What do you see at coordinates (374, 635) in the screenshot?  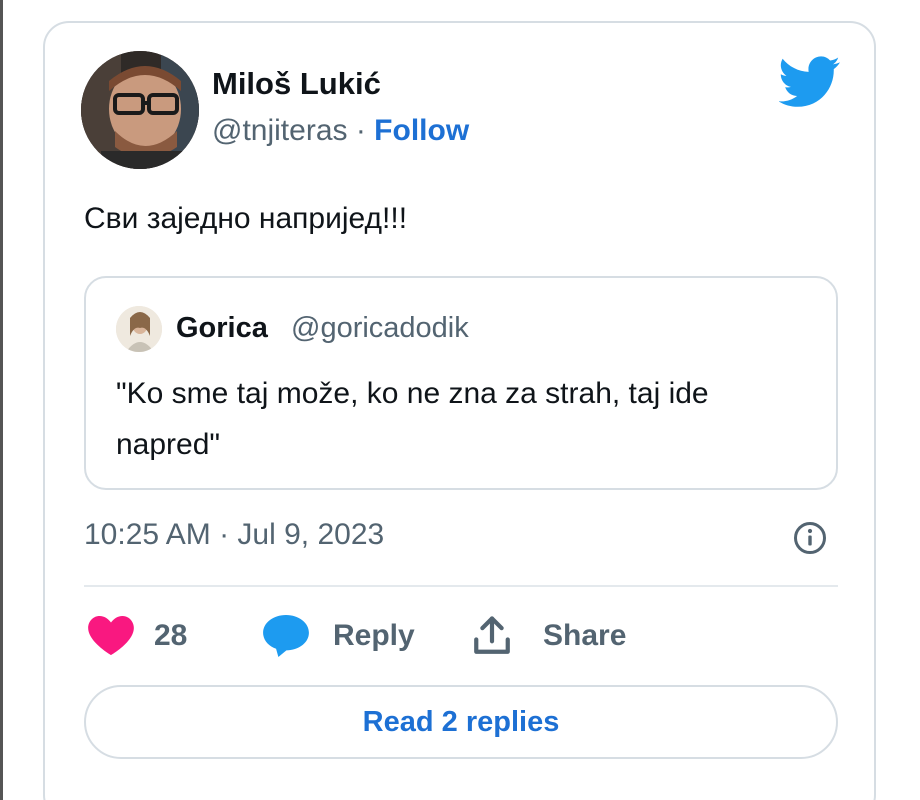 I see `reply-label: Reply` at bounding box center [374, 635].